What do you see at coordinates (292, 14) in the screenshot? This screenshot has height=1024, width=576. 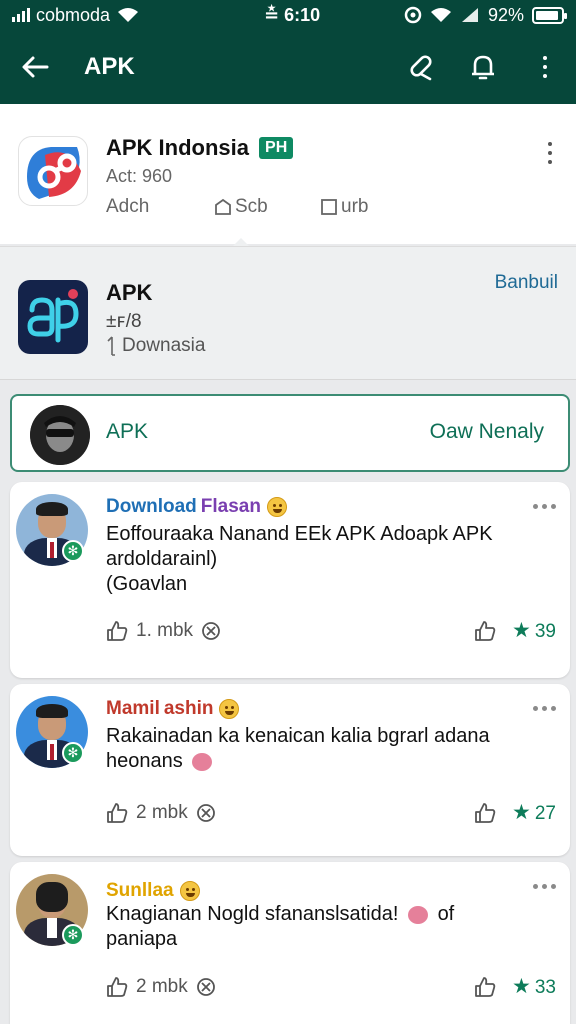 I see `status-time: ≛ 6:10` at bounding box center [292, 14].